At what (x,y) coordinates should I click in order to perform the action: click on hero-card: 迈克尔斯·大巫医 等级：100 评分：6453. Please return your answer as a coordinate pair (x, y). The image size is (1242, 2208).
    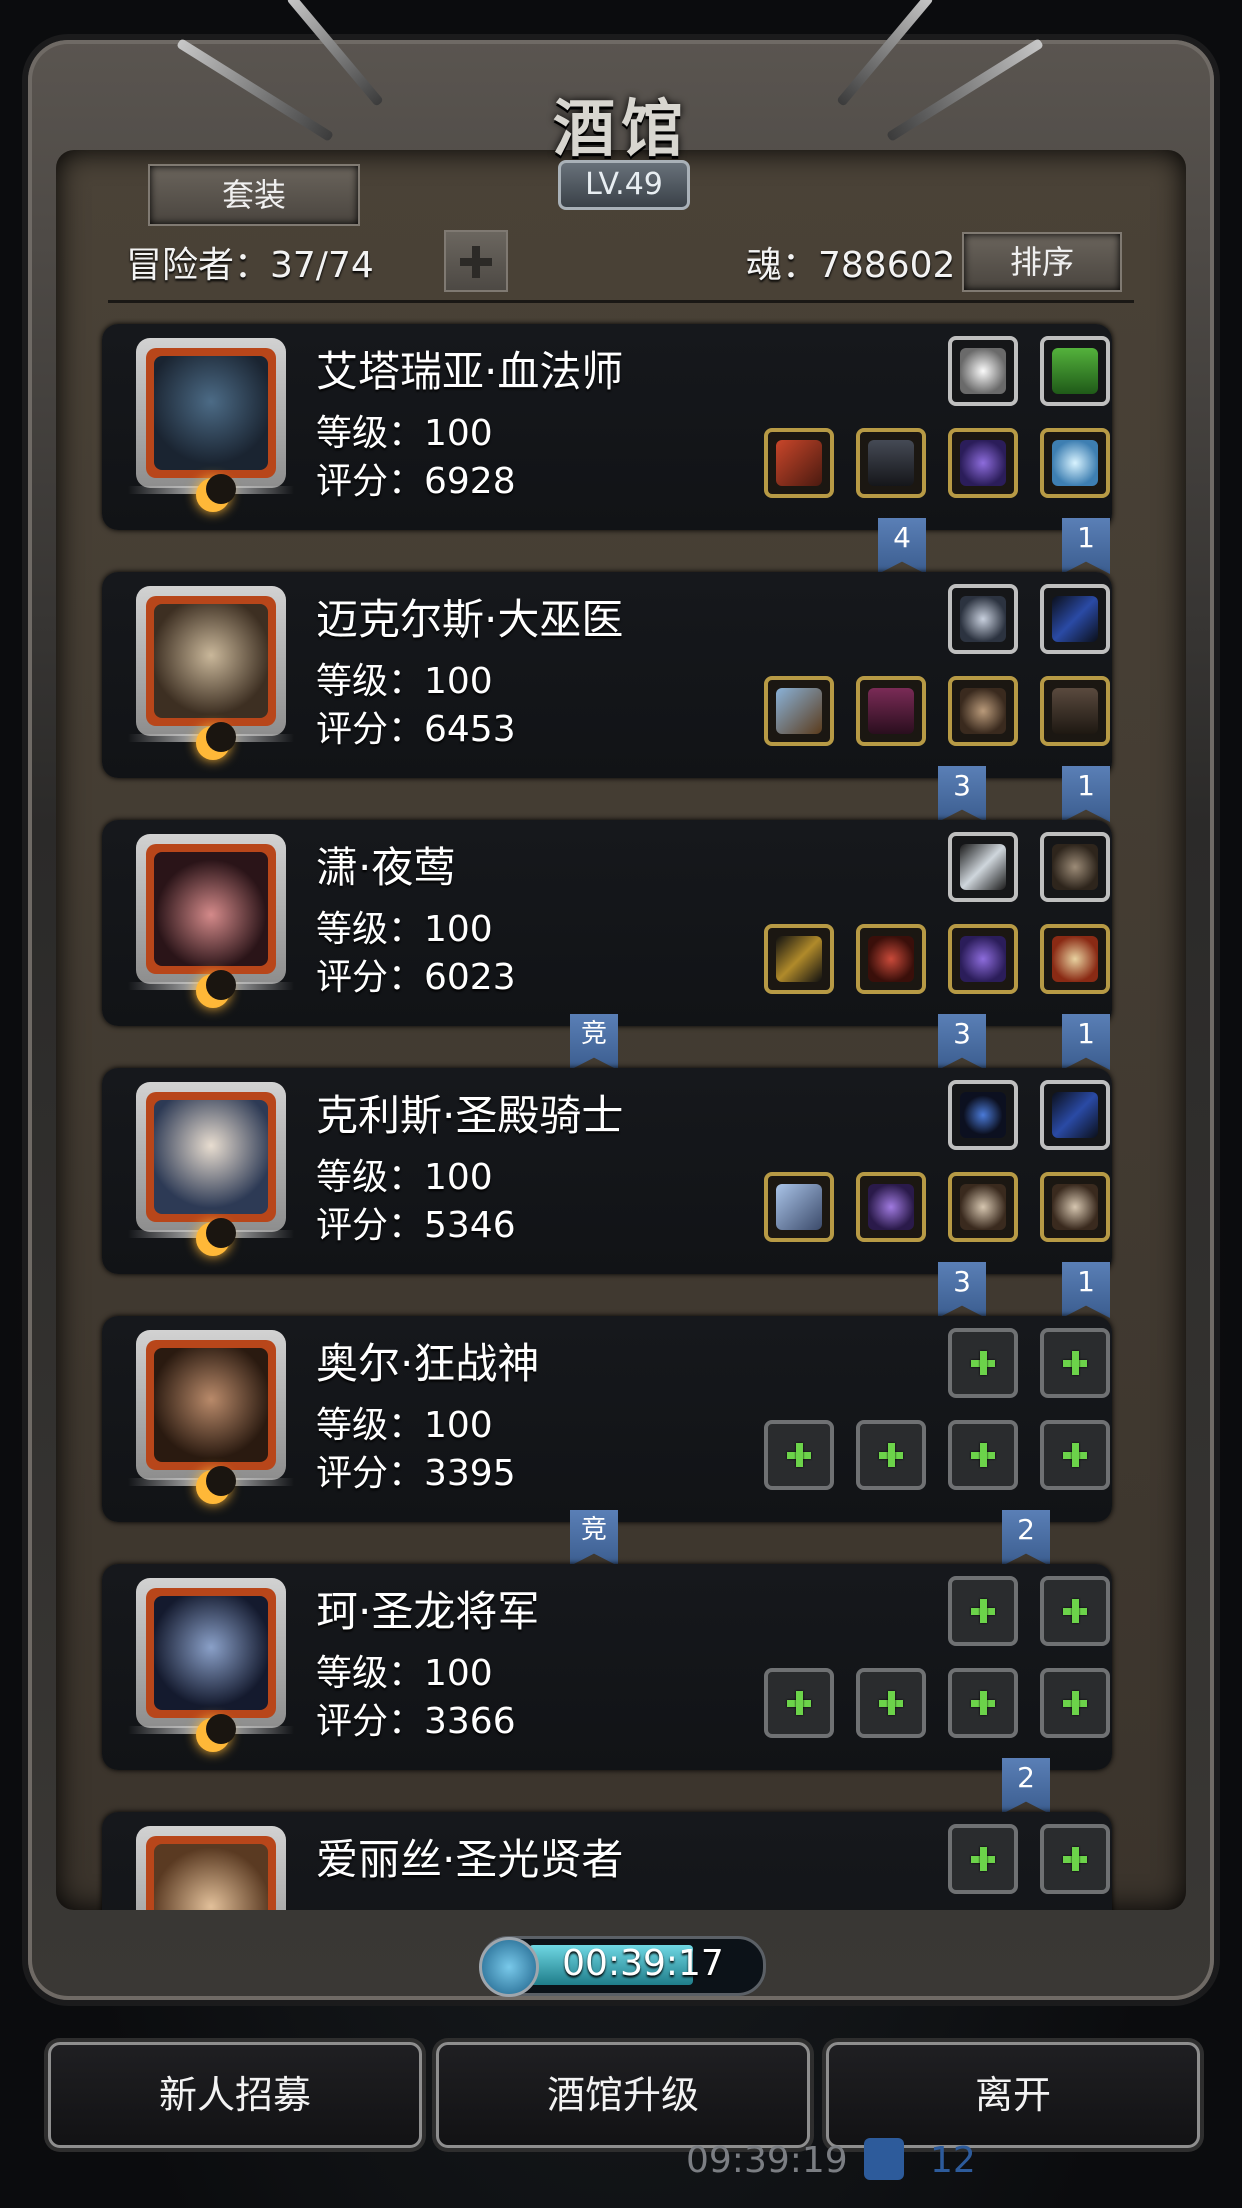
    Looking at the image, I should click on (607, 675).